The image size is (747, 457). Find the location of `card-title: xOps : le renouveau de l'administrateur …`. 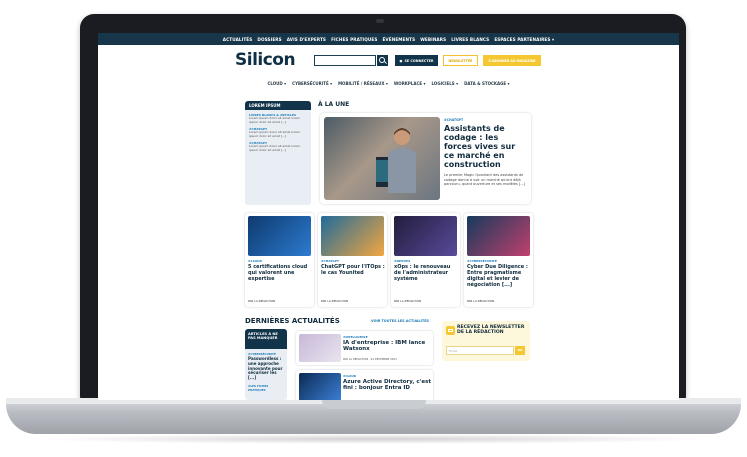

card-title: xOps : le renouveau de l'administrateur … is located at coordinates (426, 273).